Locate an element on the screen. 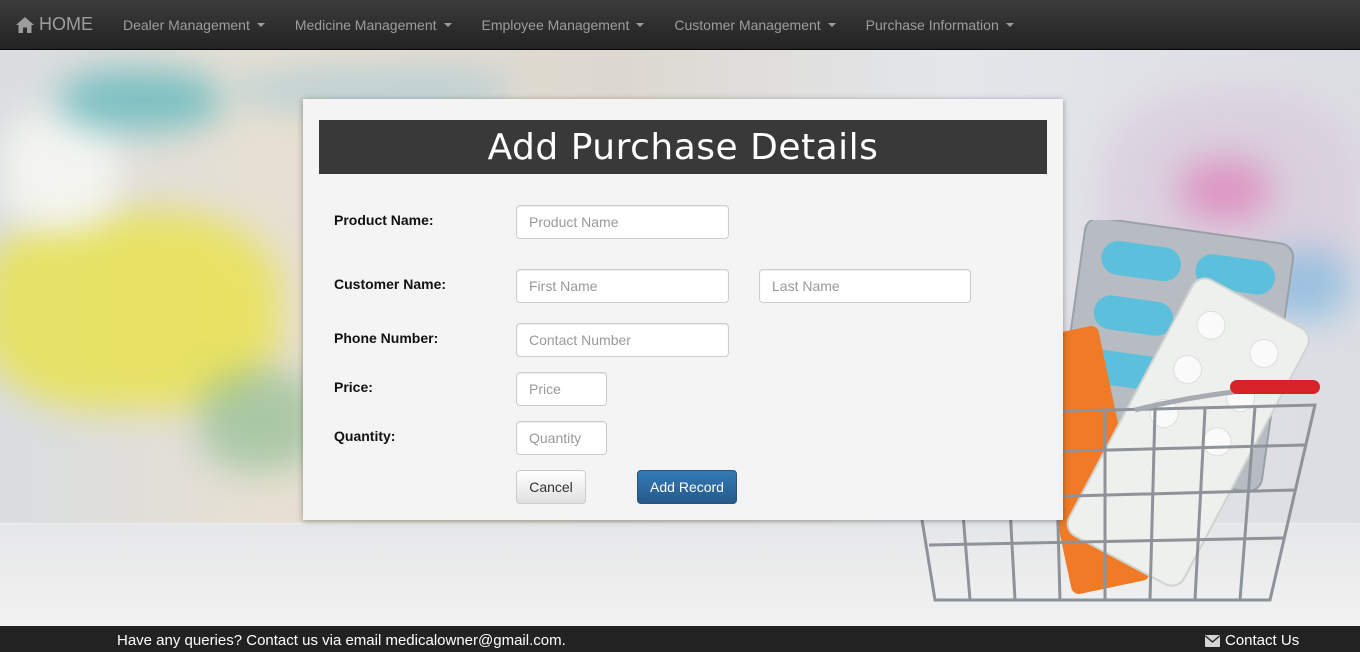  nav-item-label: Purchase Information is located at coordinates (932, 24).